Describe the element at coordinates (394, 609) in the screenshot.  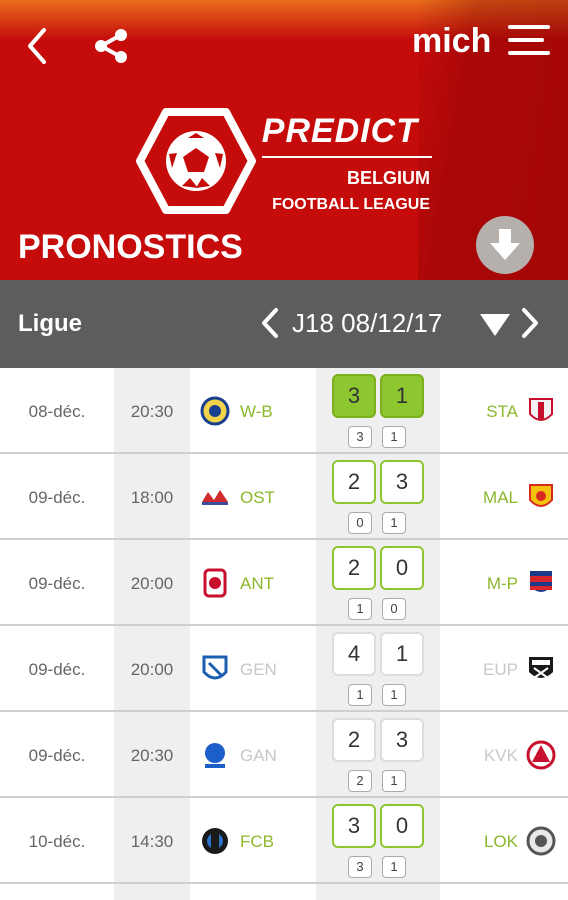
I see `away-actual-score: 0` at that location.